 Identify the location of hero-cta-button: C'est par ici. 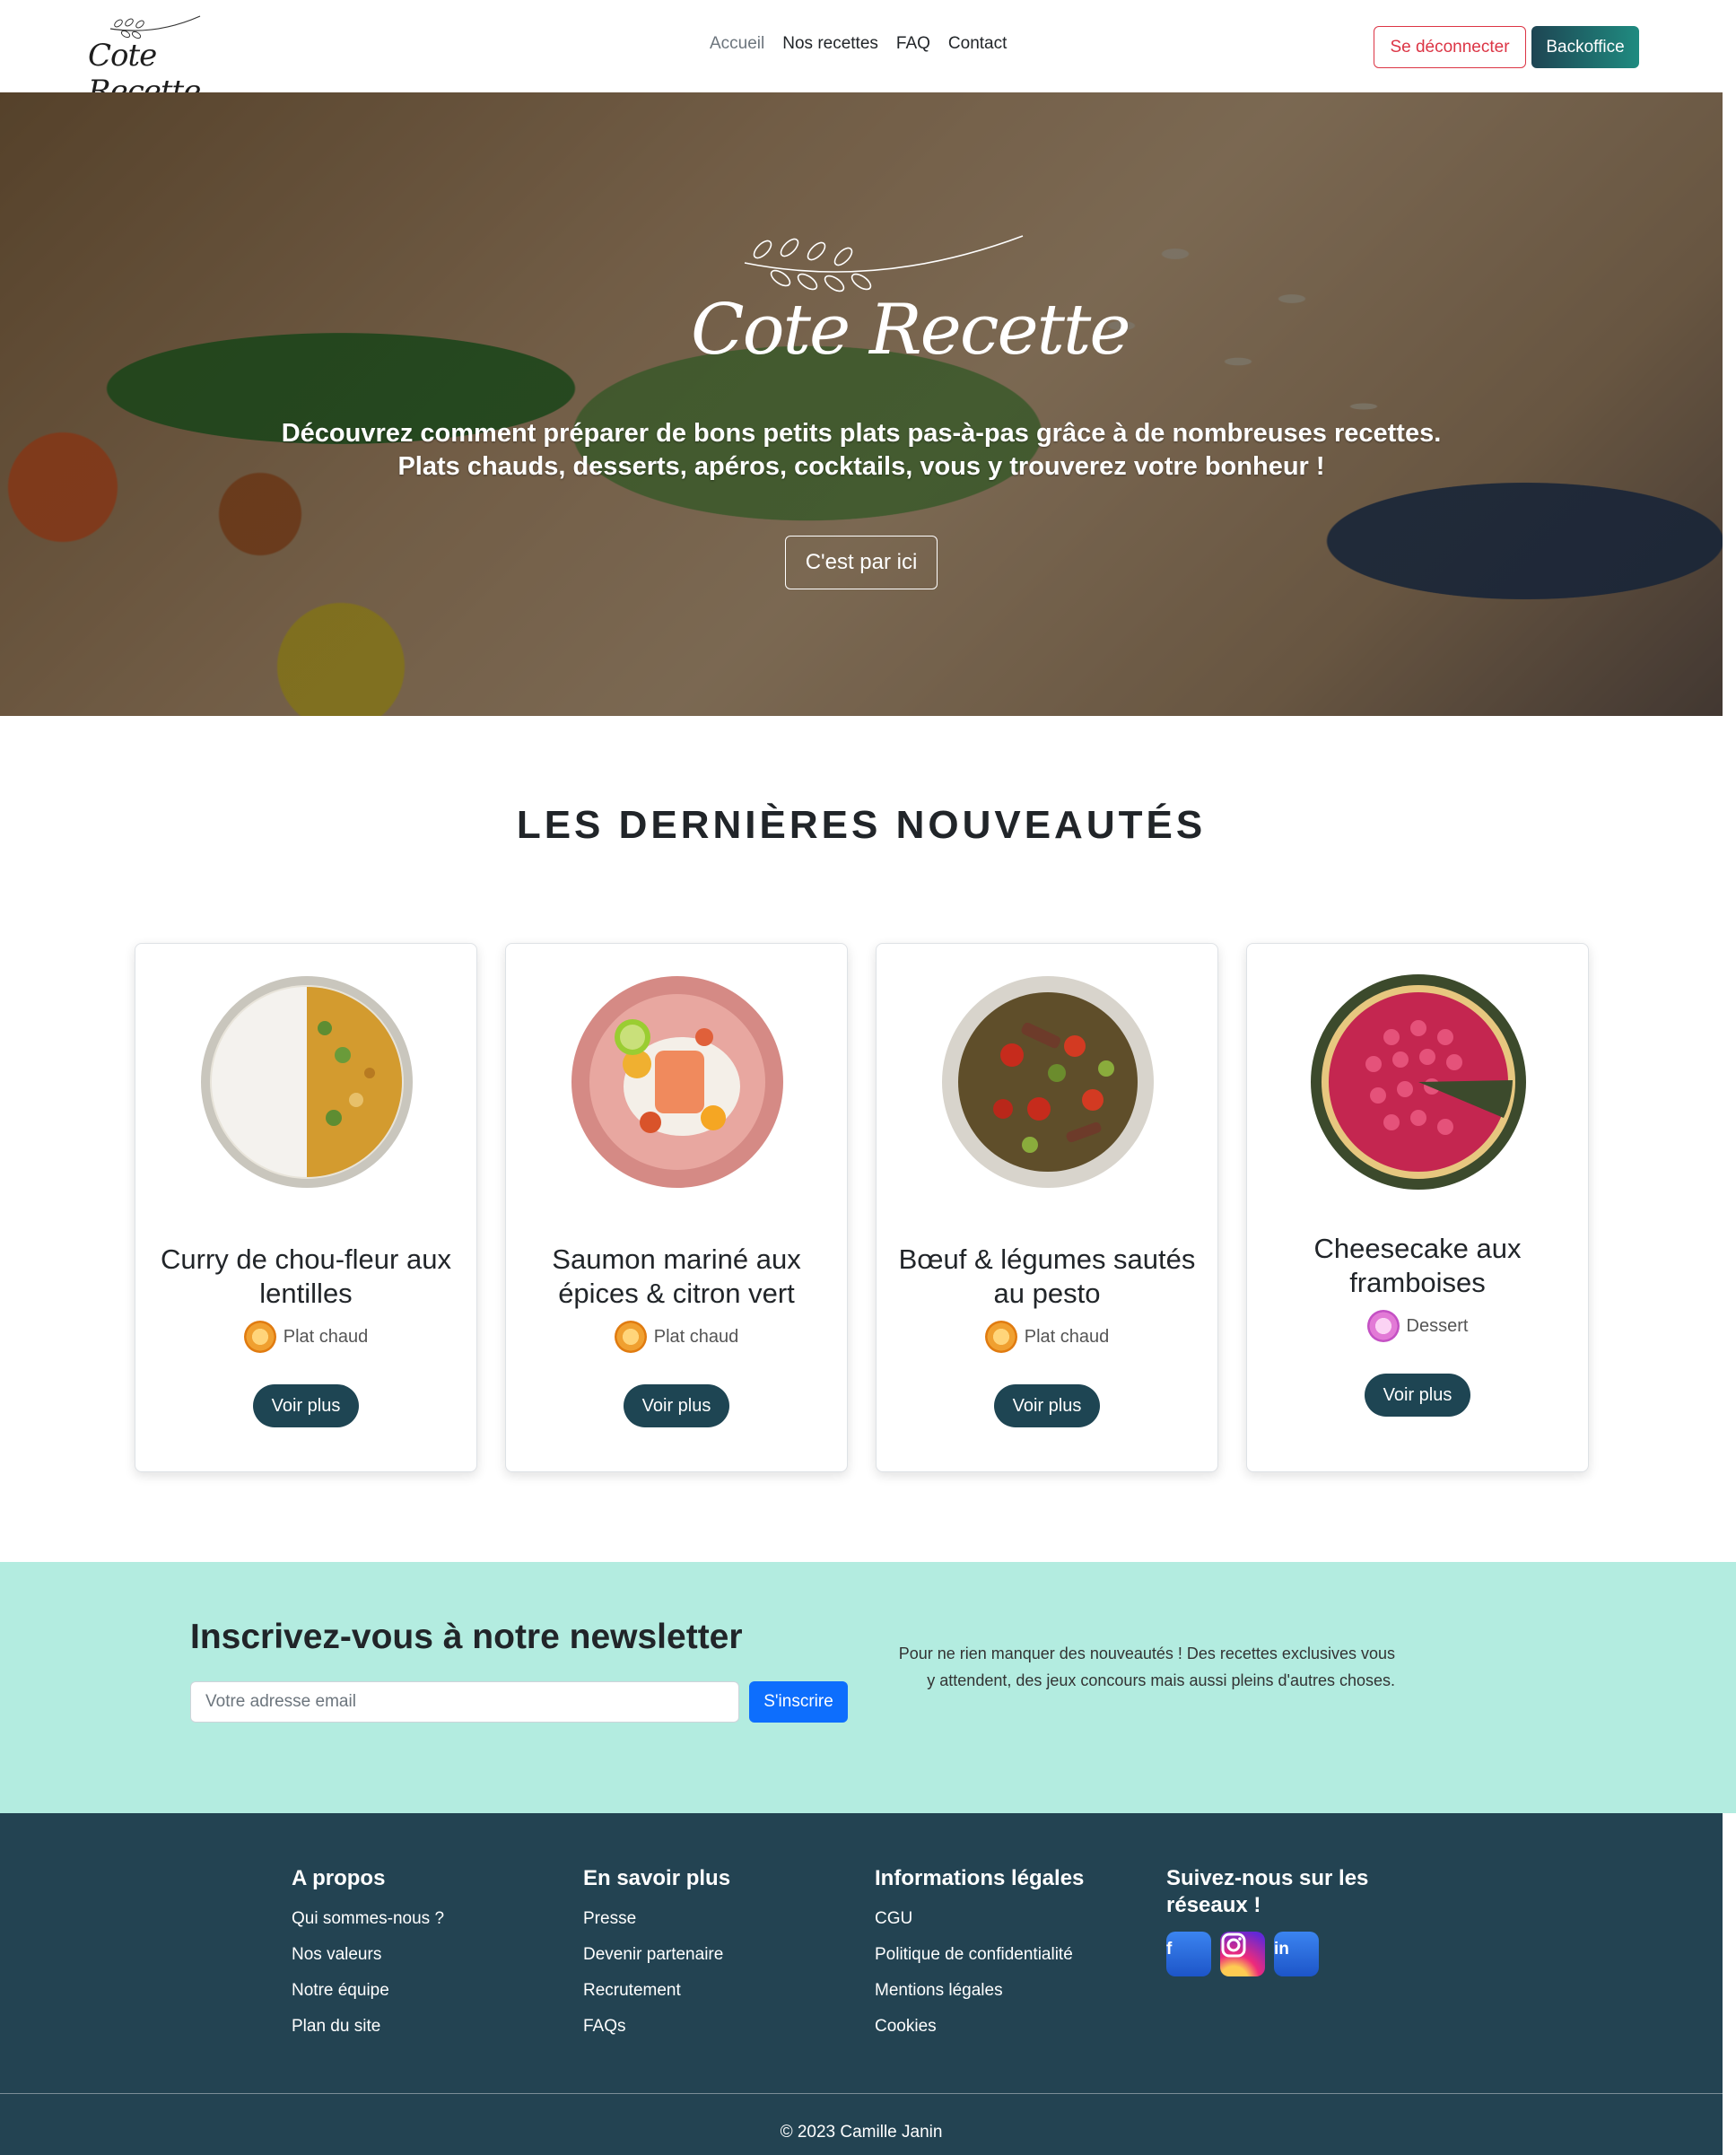
(862, 562).